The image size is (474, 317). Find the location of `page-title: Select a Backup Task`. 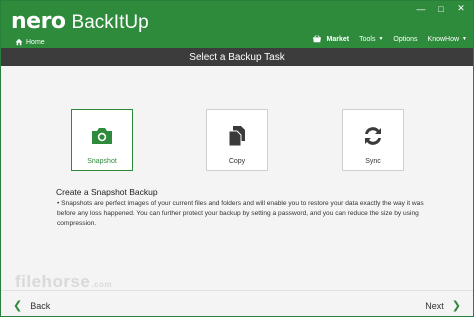

page-title: Select a Backup Task is located at coordinates (237, 57).